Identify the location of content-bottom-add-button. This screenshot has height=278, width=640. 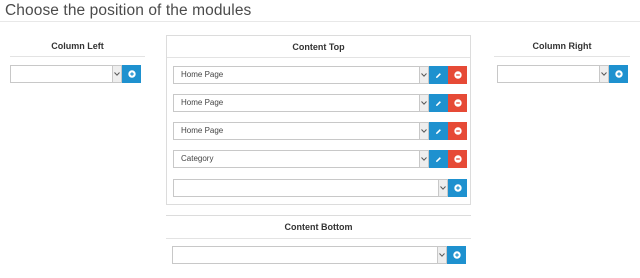
(456, 255).